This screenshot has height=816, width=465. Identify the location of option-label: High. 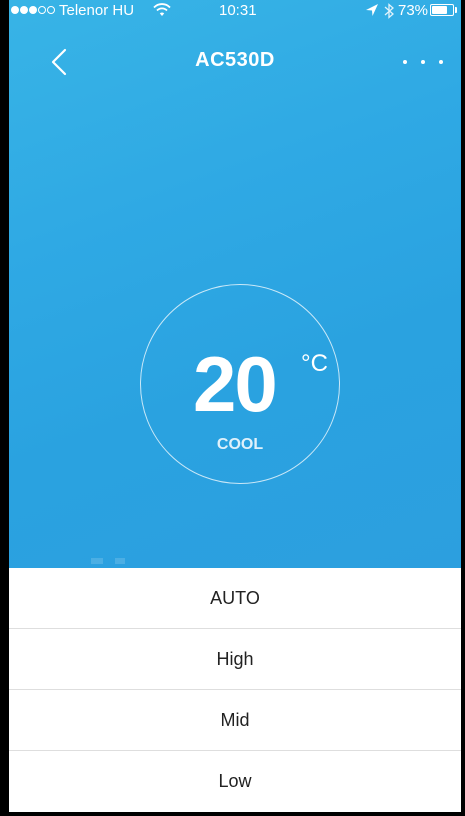
(235, 658).